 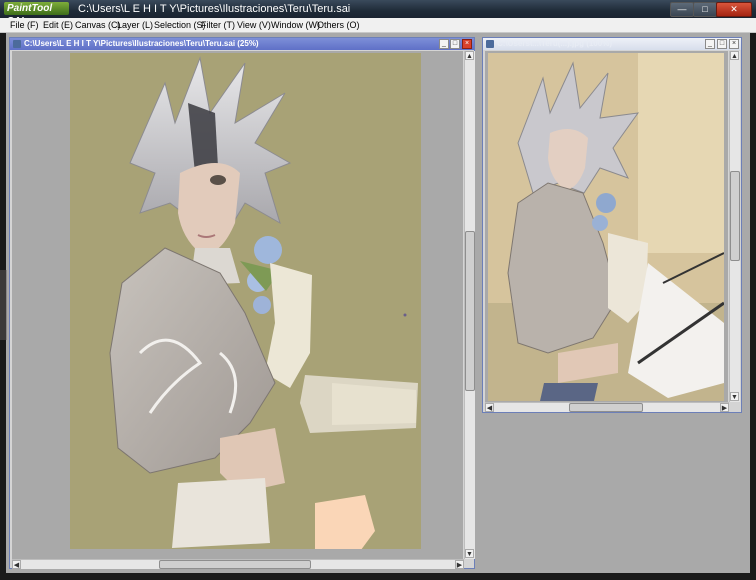 I want to click on rose, so click(x=268, y=250).